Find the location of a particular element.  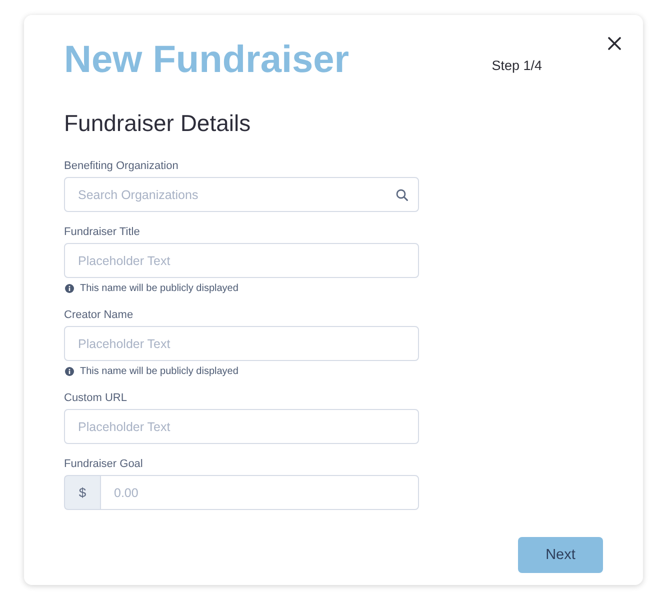

section-heading: Fundraiser Details is located at coordinates (158, 123).